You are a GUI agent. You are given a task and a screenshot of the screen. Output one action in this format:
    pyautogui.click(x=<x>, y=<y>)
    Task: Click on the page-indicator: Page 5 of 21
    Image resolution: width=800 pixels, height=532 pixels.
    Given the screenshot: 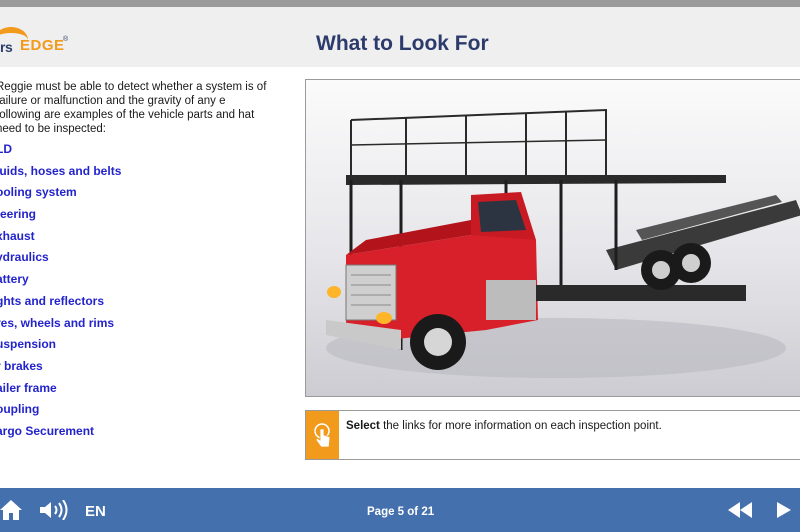 What is the action you would take?
    pyautogui.click(x=401, y=512)
    